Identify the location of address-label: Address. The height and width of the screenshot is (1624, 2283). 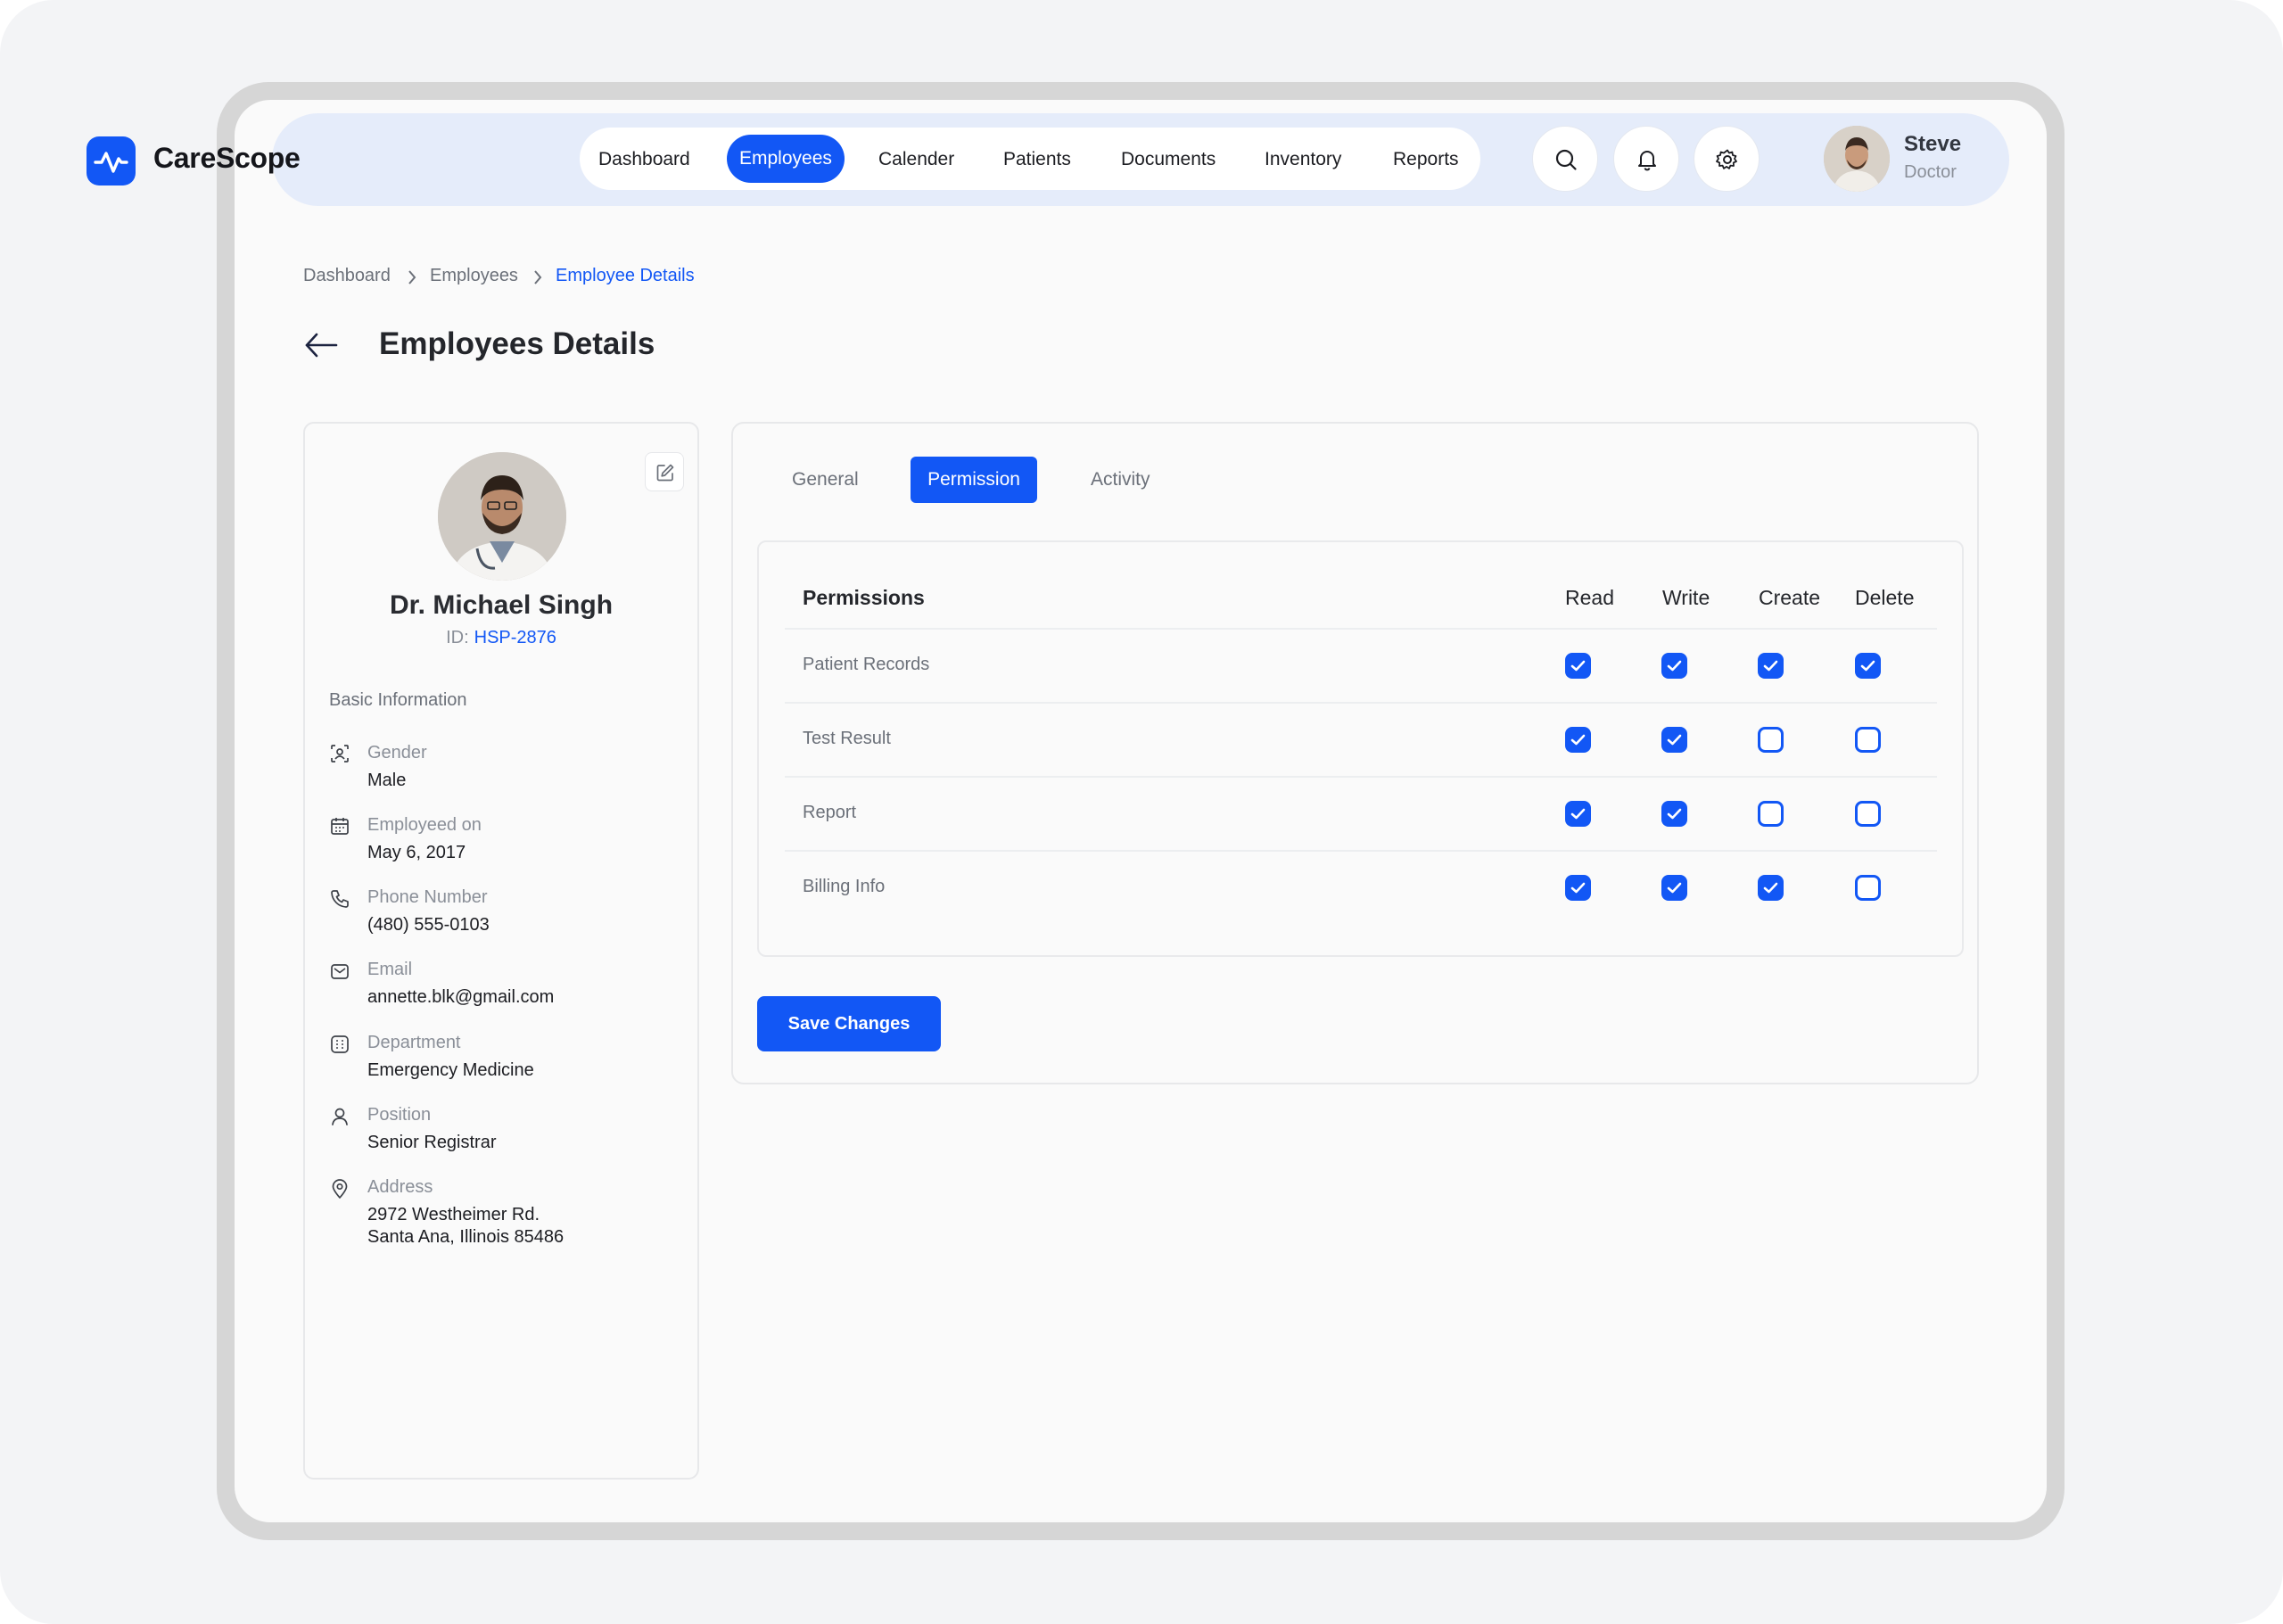
(400, 1187).